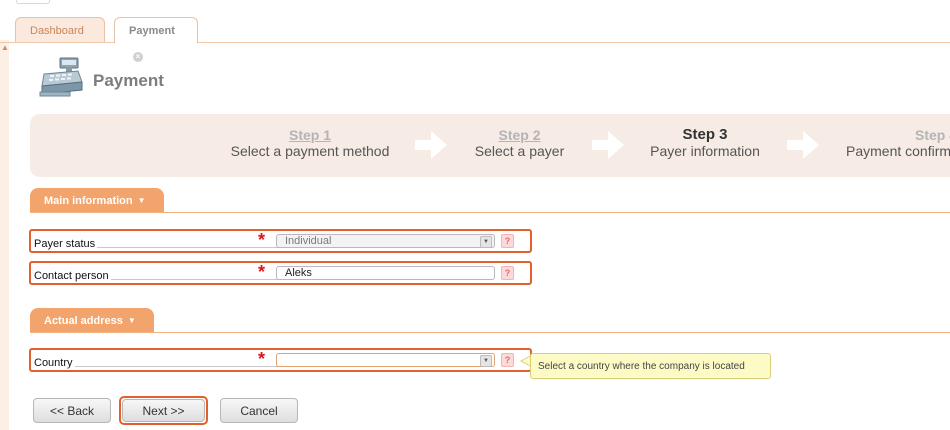  I want to click on left-rail: ▲, so click(4, 235).